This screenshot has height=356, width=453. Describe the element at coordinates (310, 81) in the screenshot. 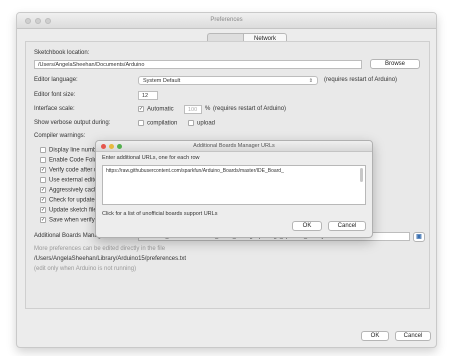

I see `select-arrows-icon: ⇕` at that location.